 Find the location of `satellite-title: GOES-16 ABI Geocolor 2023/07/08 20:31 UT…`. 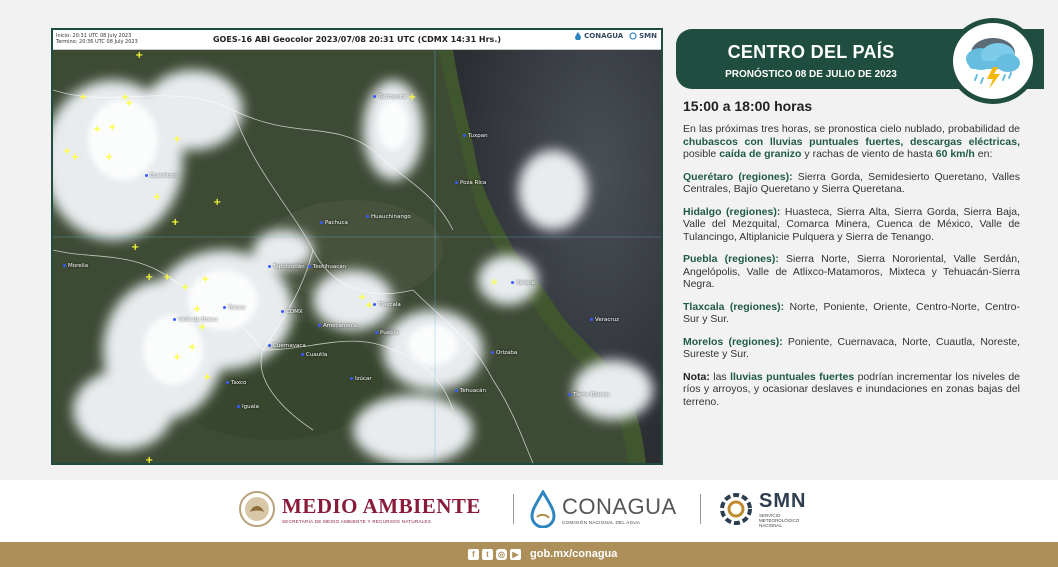

satellite-title: GOES-16 ABI Geocolor 2023/07/08 20:31 UT… is located at coordinates (357, 39).